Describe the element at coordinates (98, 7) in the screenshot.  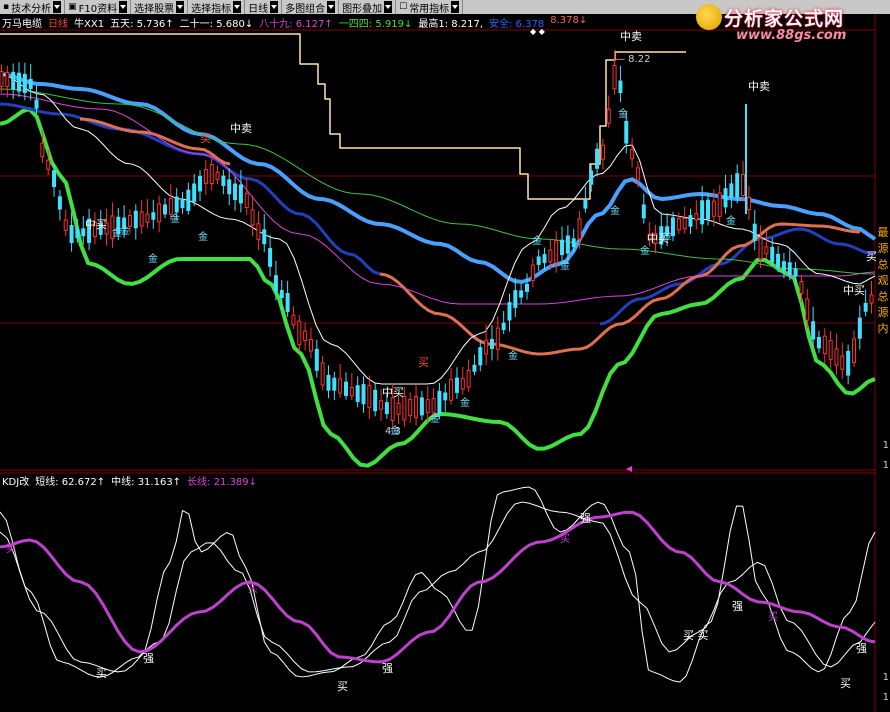
I see `toolbar-item-1: ▣ F10资料` at that location.